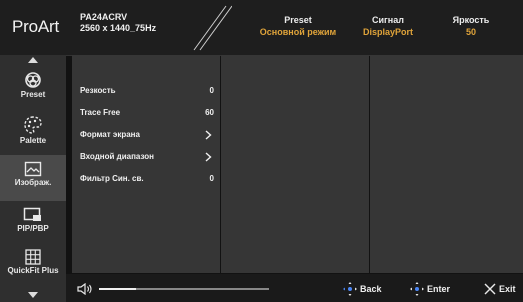  Describe the element at coordinates (471, 26) in the screenshot. I see `status-brightness: Яркость 50` at that location.